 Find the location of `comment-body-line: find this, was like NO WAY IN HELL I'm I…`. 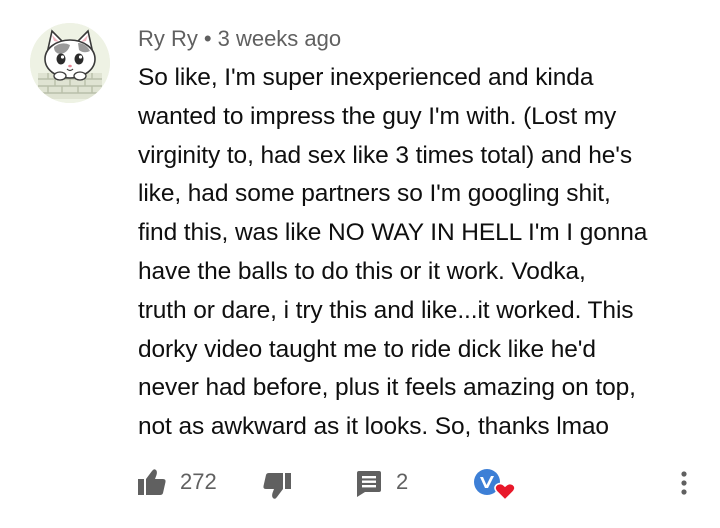

comment-body-line: find this, was like NO WAY IN HELL I'm I… is located at coordinates (393, 233).